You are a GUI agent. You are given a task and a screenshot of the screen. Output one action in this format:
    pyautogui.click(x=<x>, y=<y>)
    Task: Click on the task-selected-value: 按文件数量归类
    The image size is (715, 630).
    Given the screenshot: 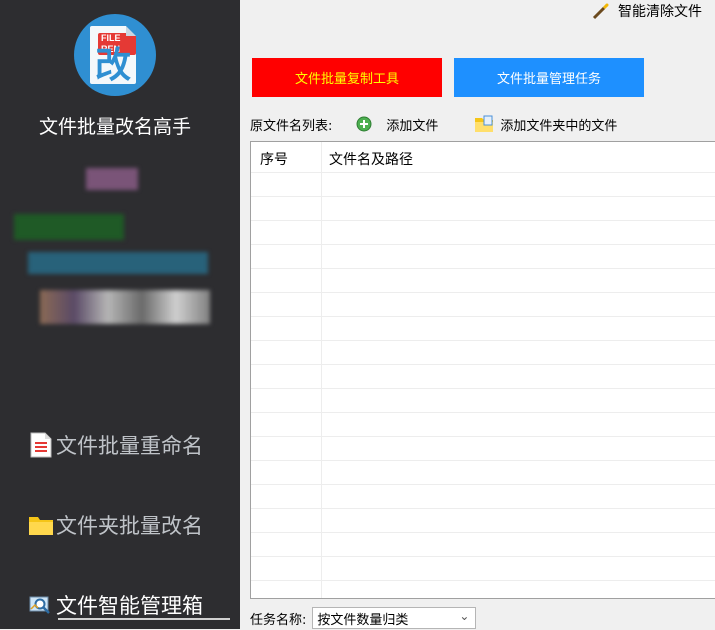 What is the action you would take?
    pyautogui.click(x=363, y=620)
    